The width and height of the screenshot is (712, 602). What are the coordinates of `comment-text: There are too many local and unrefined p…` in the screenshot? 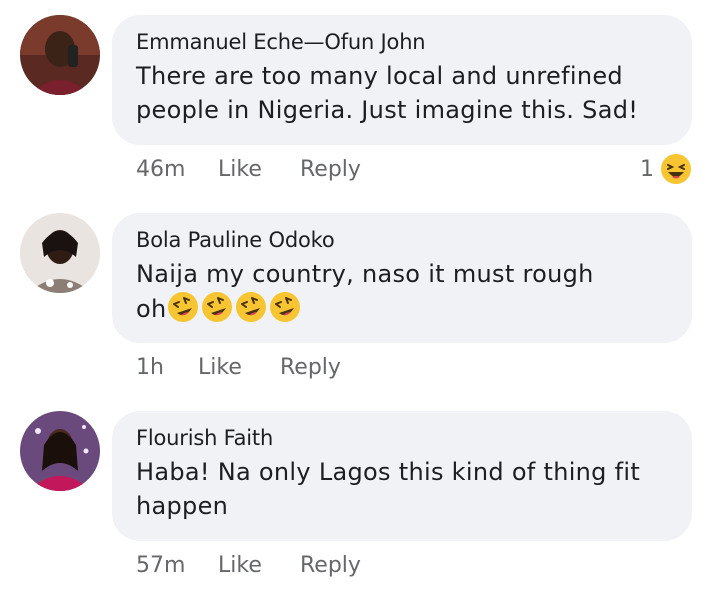 It's located at (387, 93).